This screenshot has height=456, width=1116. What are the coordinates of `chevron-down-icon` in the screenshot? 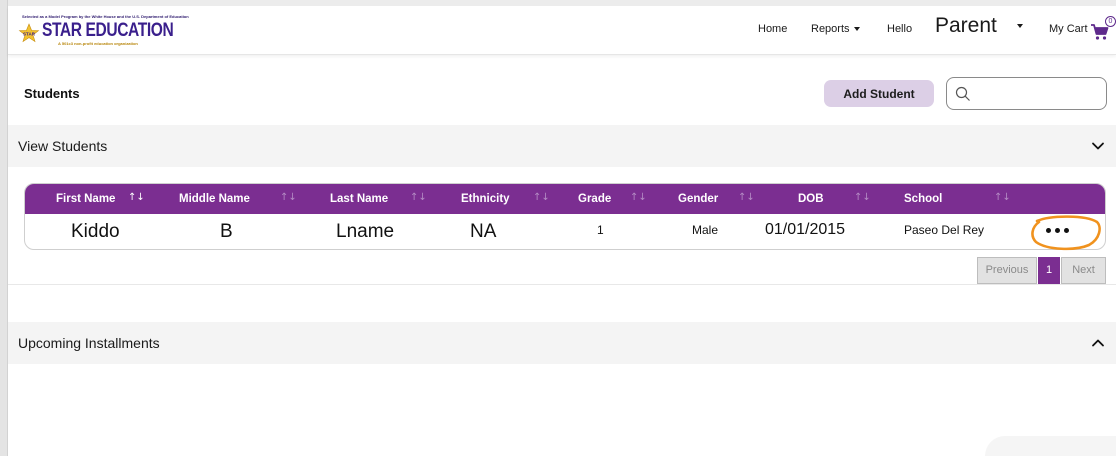 It's located at (1098, 146).